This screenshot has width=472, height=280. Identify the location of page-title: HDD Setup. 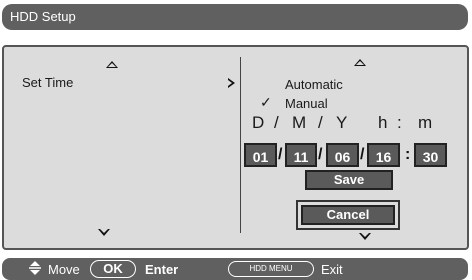
(43, 16).